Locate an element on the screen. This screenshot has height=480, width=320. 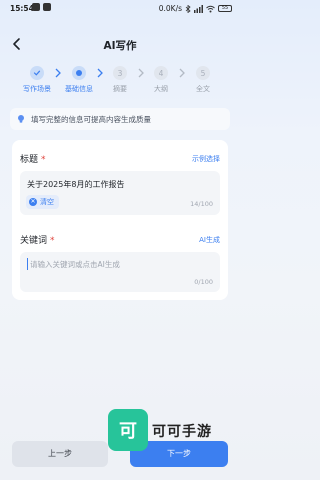
keyword-input is located at coordinates (117, 264).